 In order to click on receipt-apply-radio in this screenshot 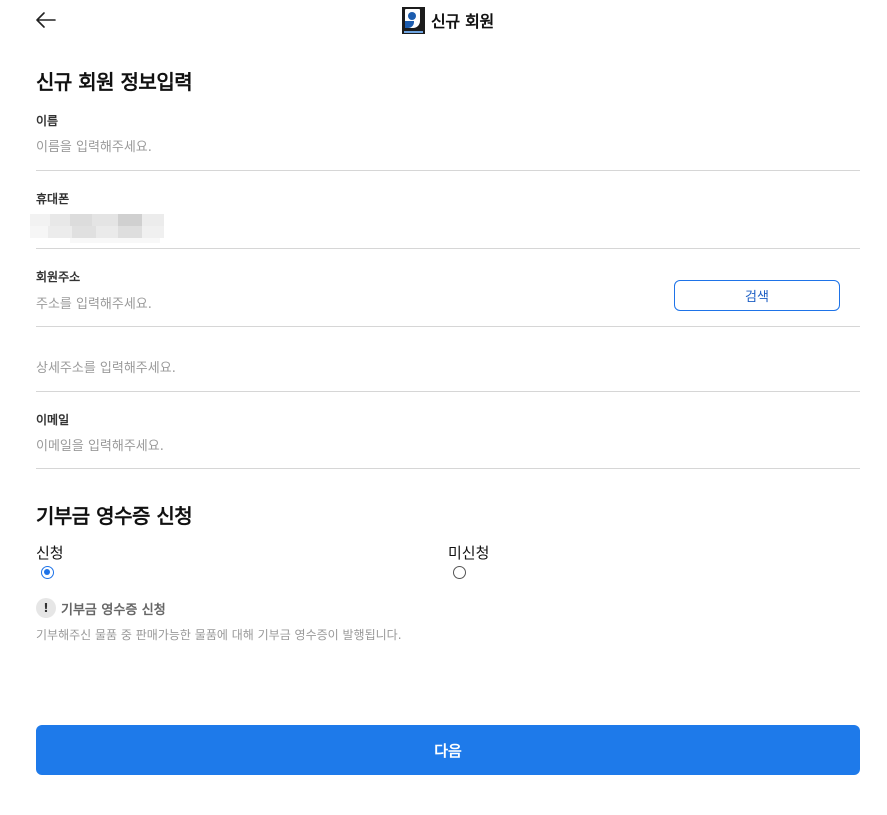, I will do `click(47, 572)`.